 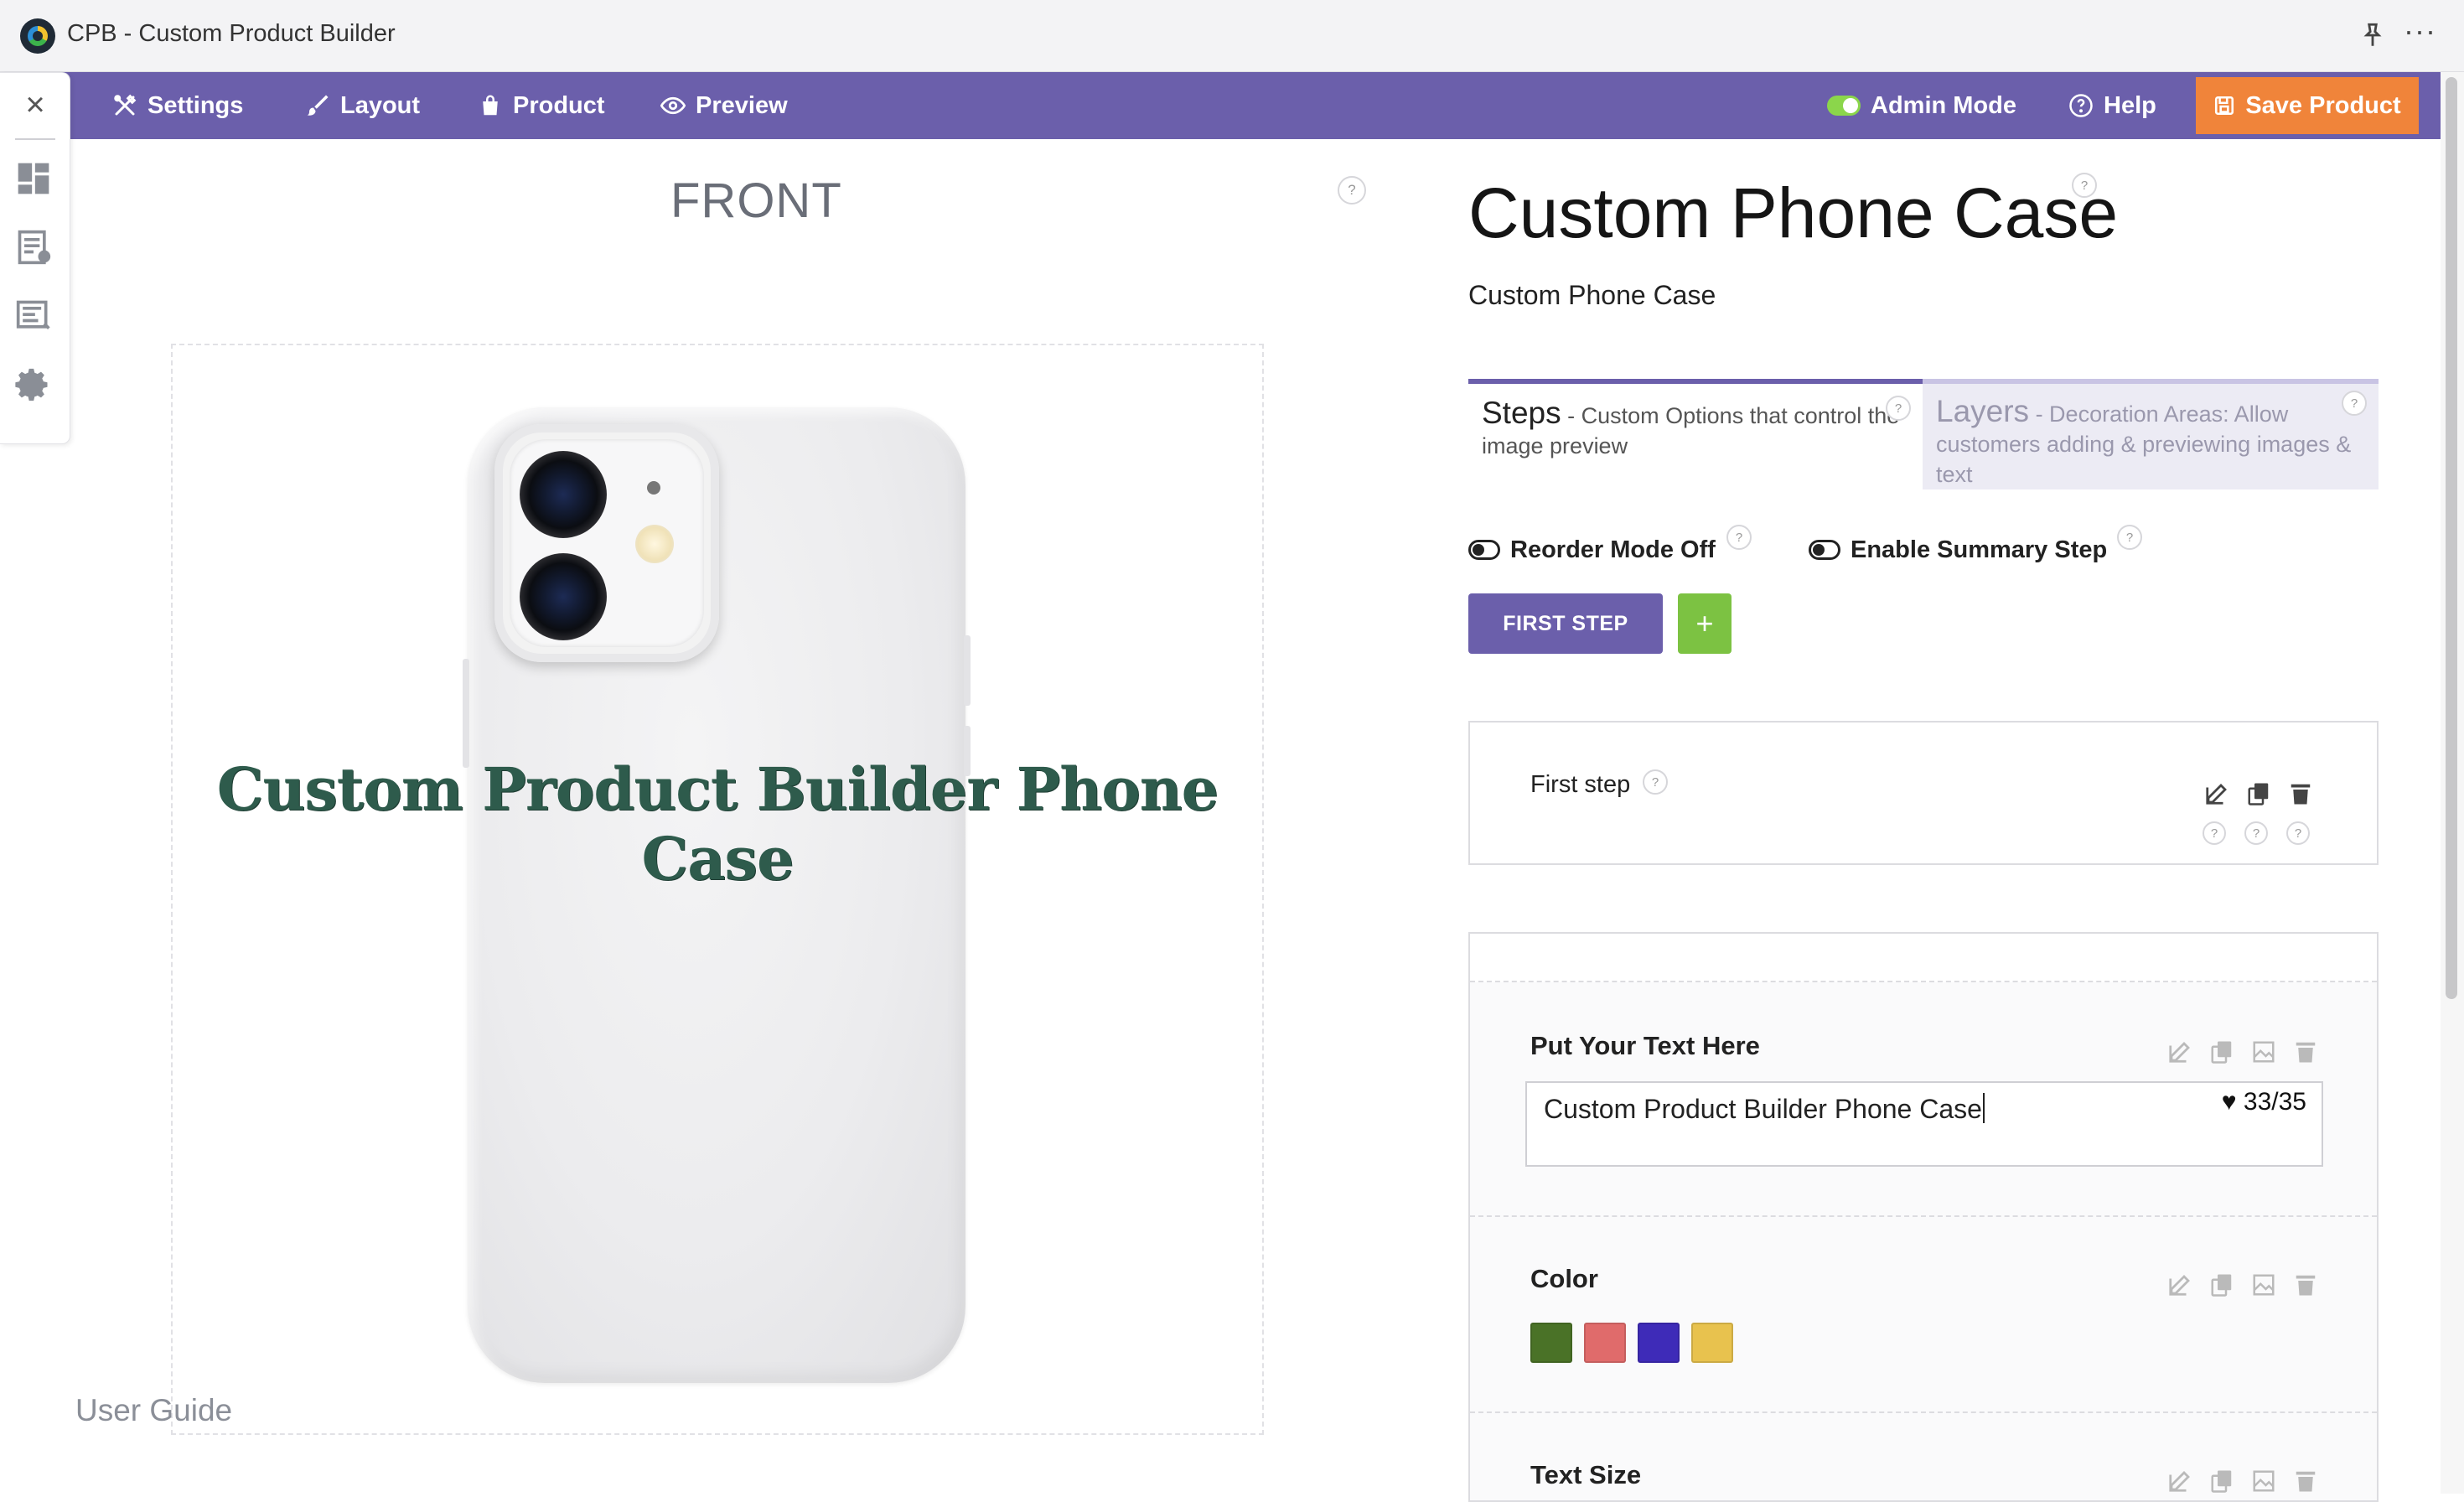 I want to click on admin-mode-toggle: Admin Mode, so click(x=1921, y=106).